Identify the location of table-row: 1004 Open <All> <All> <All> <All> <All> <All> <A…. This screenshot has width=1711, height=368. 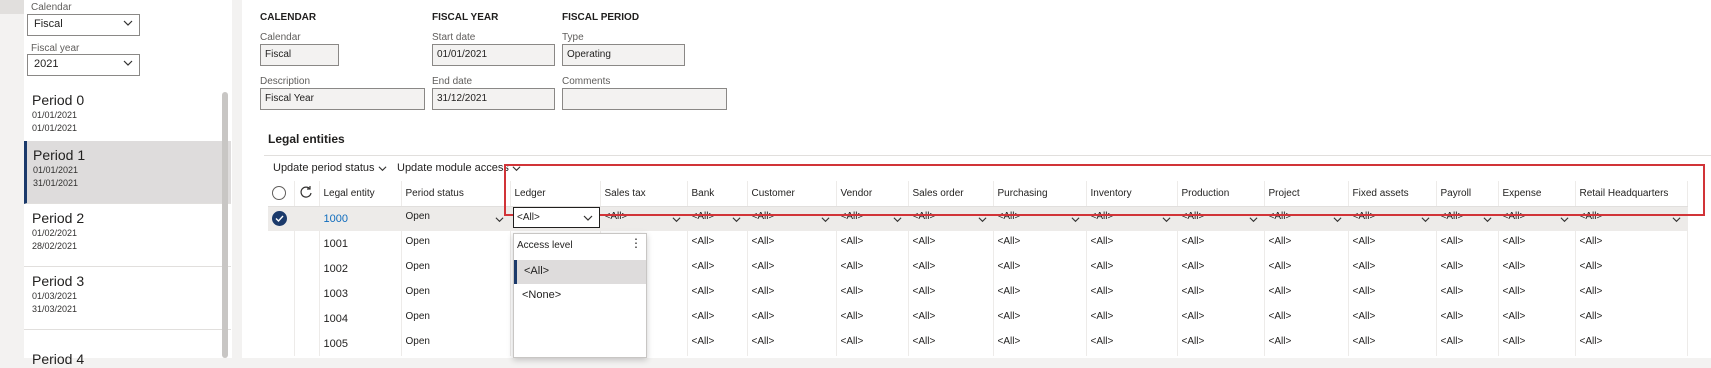
(978, 318).